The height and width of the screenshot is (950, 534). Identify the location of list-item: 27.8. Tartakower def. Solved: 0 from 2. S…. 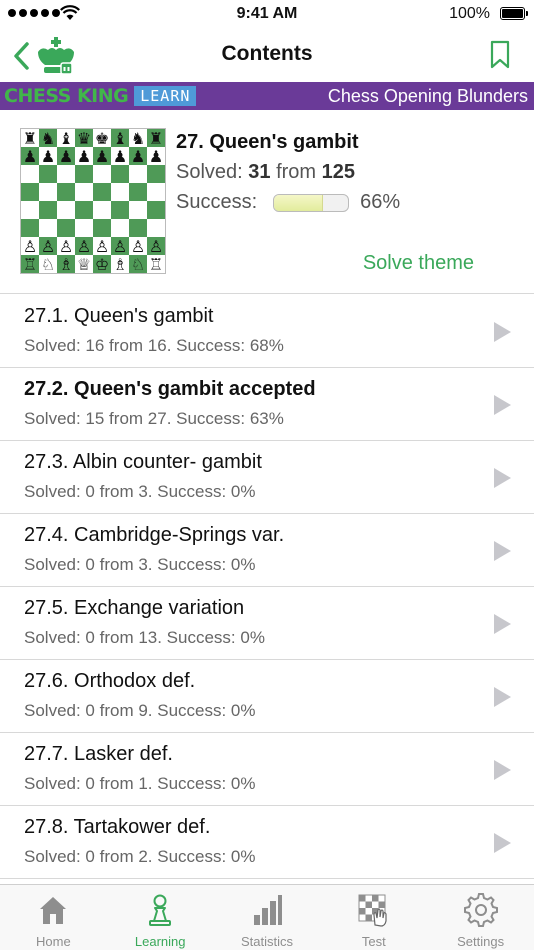
(267, 842).